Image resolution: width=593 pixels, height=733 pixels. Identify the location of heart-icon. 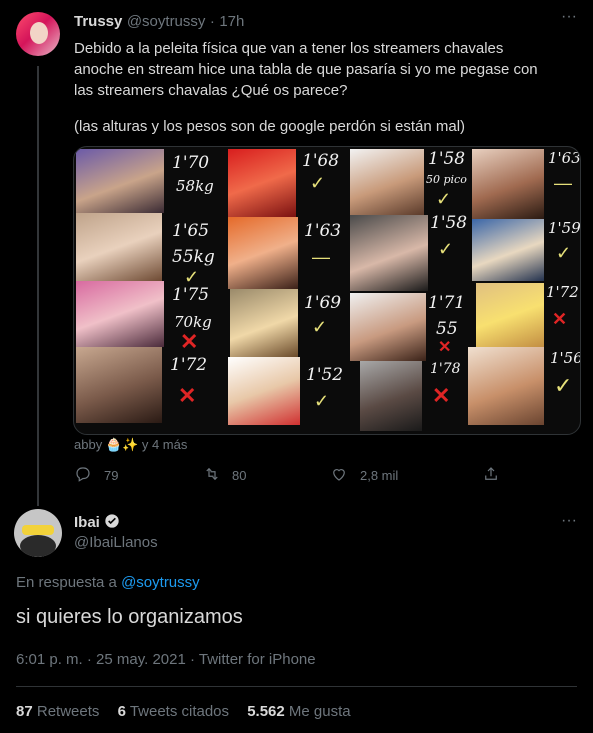
(339, 475).